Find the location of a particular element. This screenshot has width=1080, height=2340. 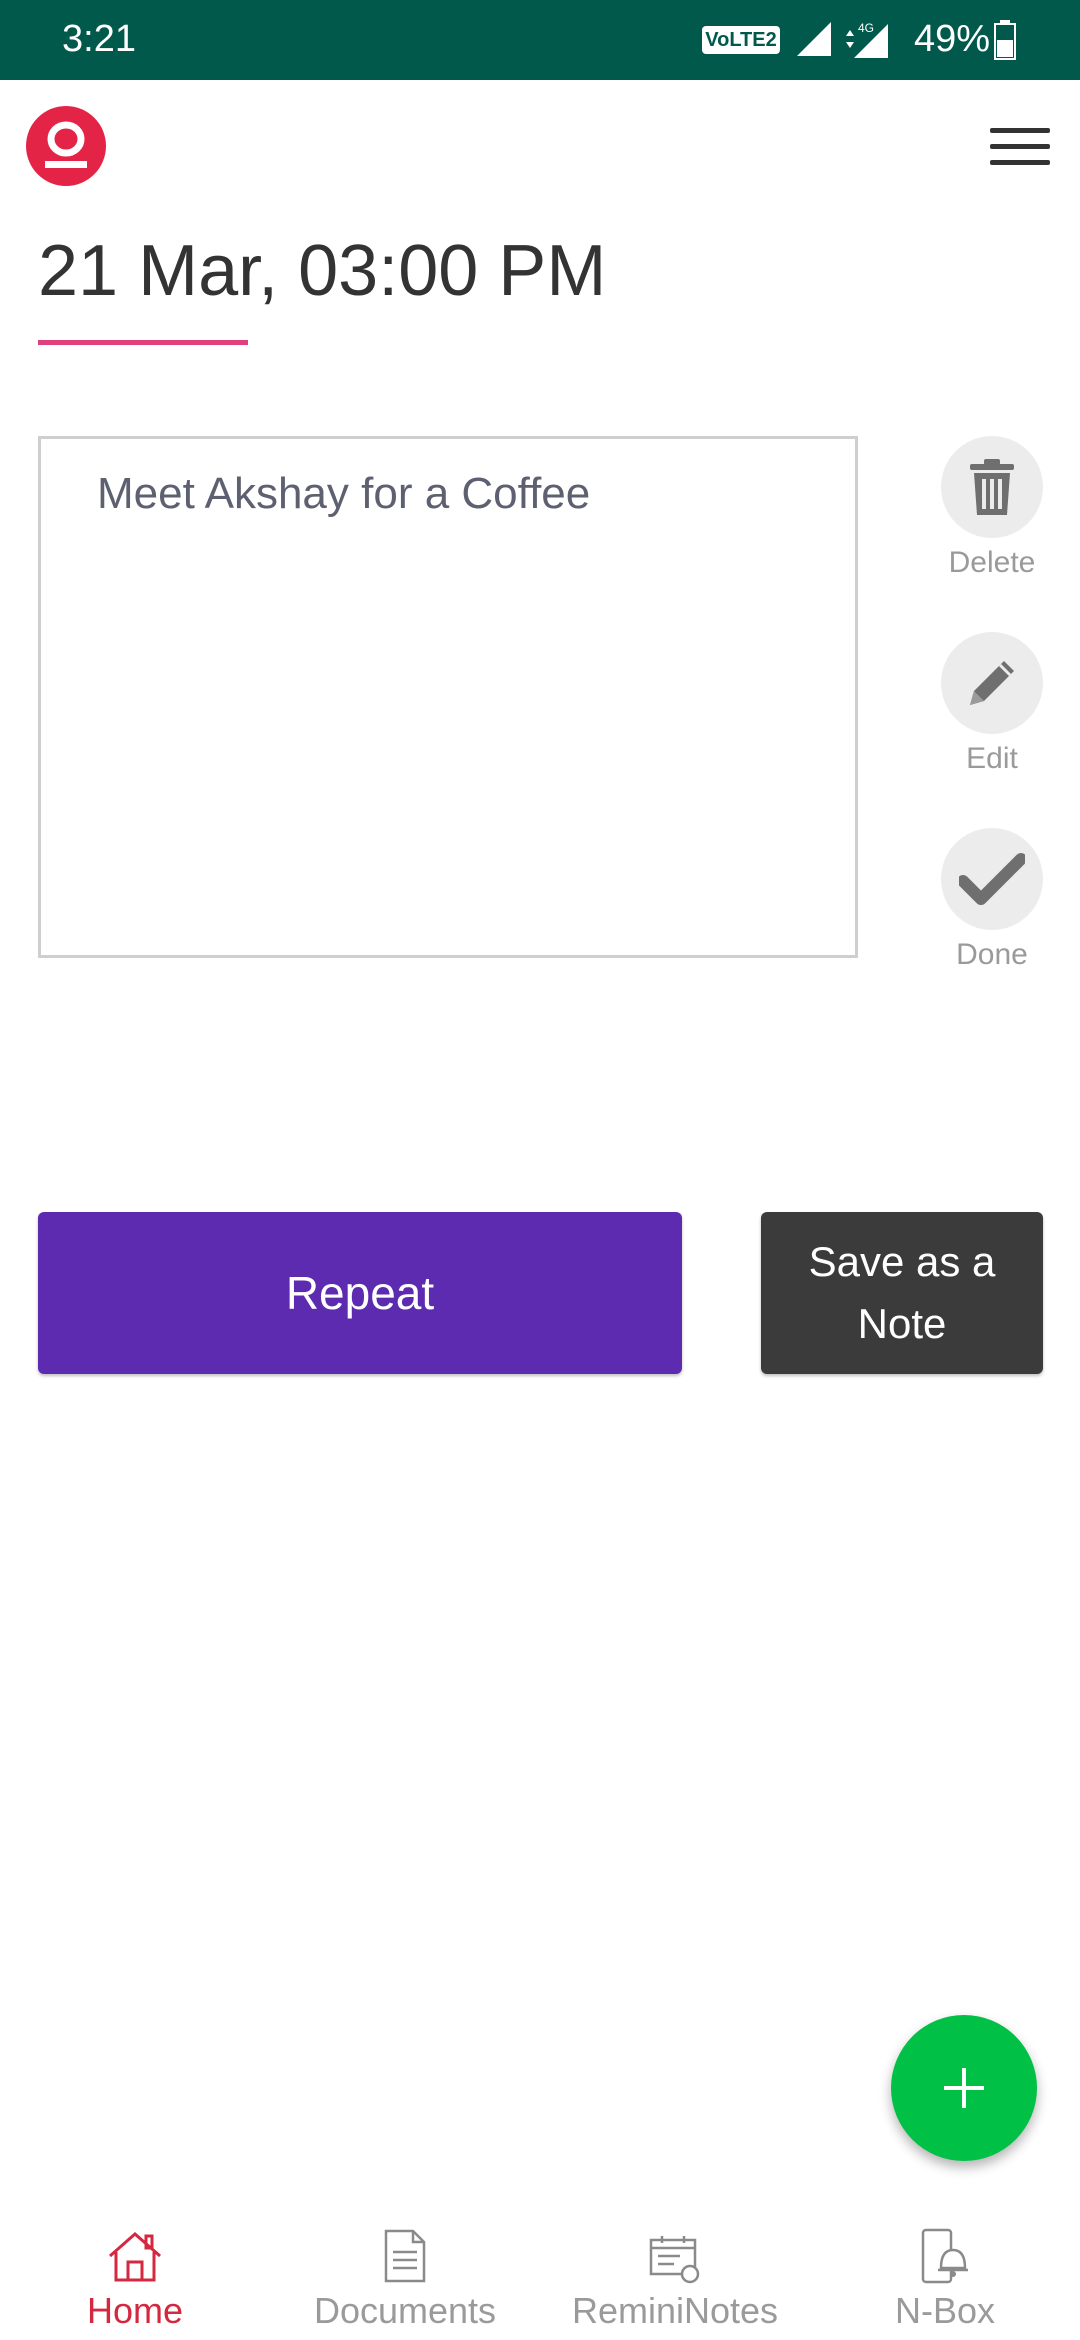

nav-documents: Documents is located at coordinates (405, 2276).